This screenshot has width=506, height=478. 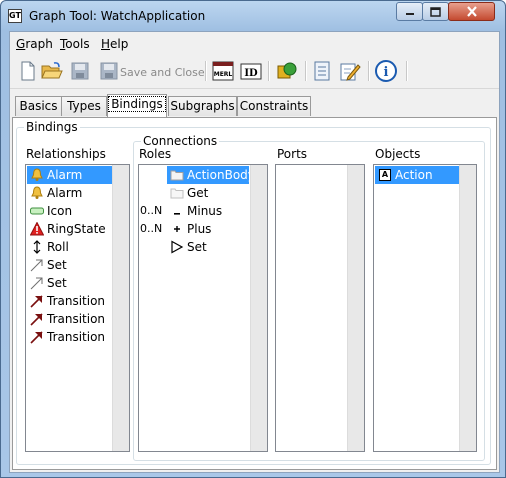 What do you see at coordinates (211, 175) in the screenshot?
I see `list-item: ActionBody` at bounding box center [211, 175].